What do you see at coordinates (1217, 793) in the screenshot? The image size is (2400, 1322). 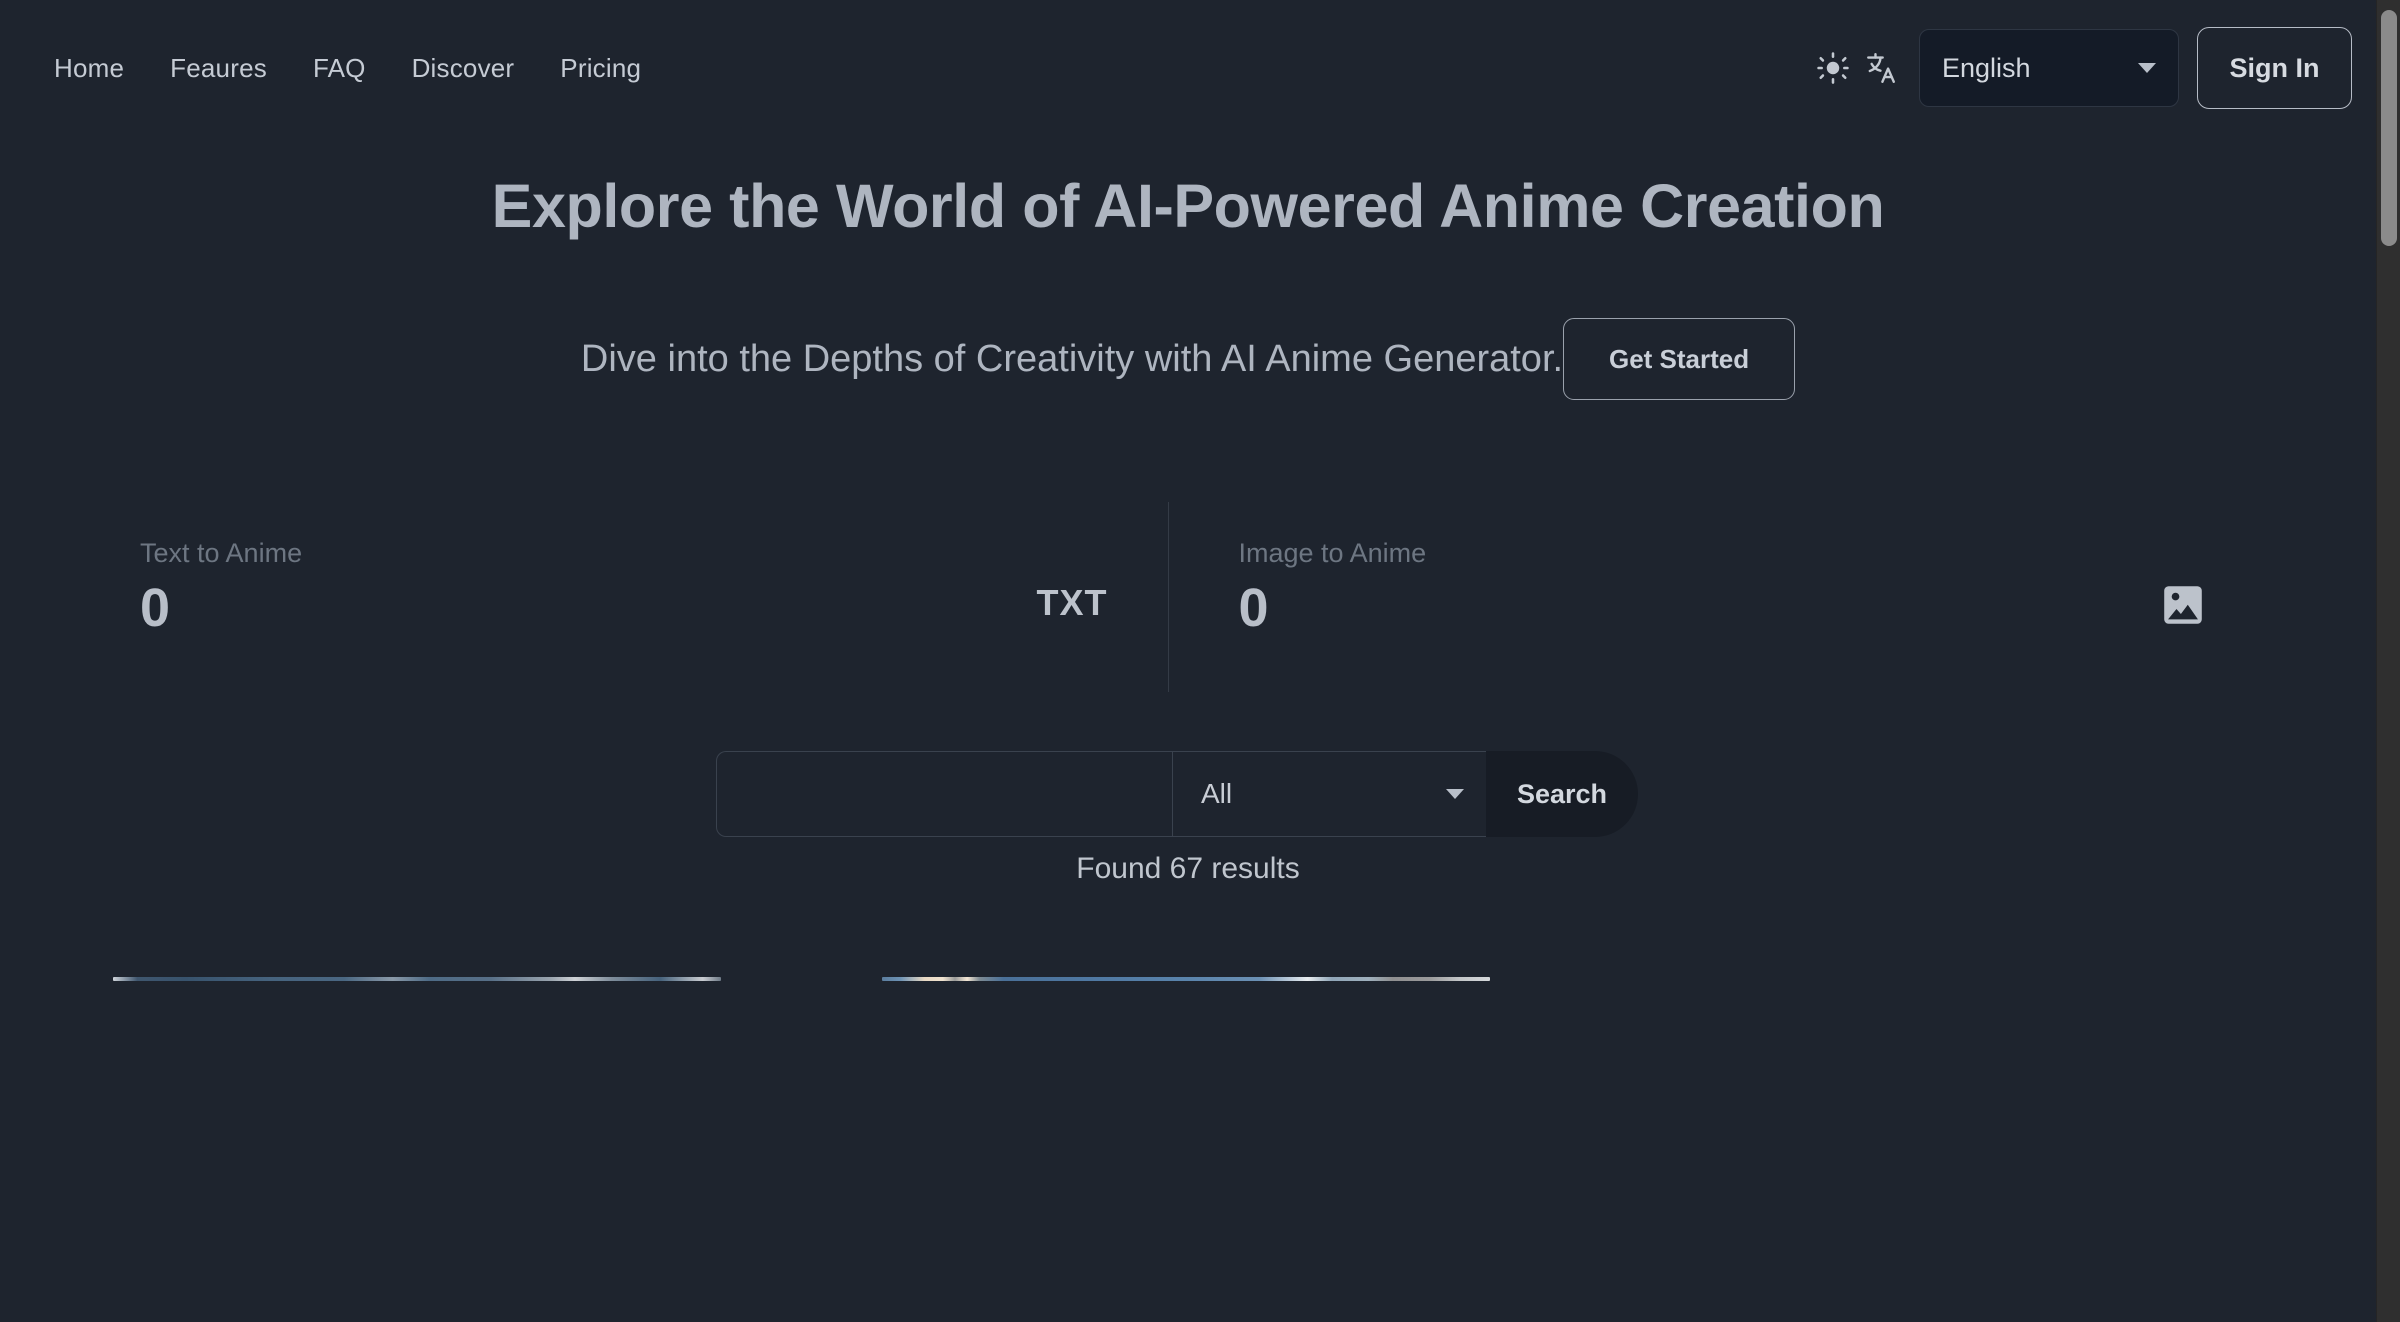 I see `search-category-label: All` at bounding box center [1217, 793].